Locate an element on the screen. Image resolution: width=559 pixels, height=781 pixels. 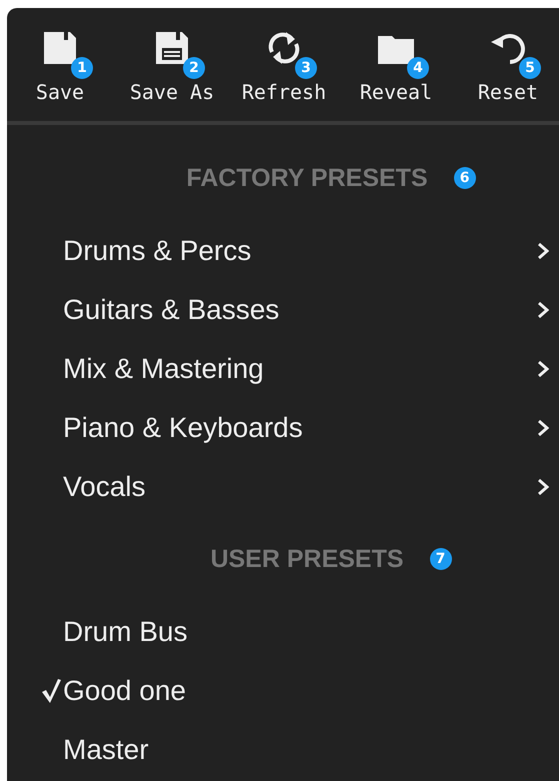
toolbar-button: Reset is located at coordinates (508, 92).